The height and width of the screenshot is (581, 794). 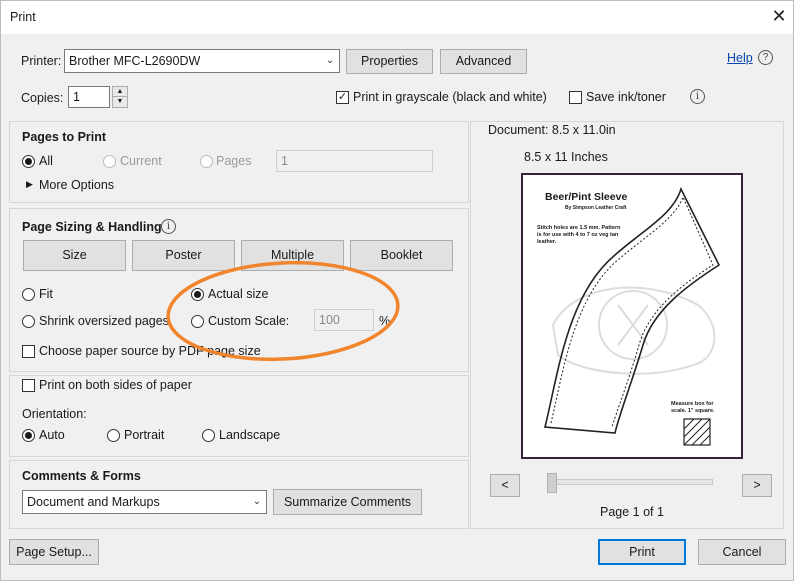 What do you see at coordinates (28, 294) in the screenshot?
I see `radio-fit` at bounding box center [28, 294].